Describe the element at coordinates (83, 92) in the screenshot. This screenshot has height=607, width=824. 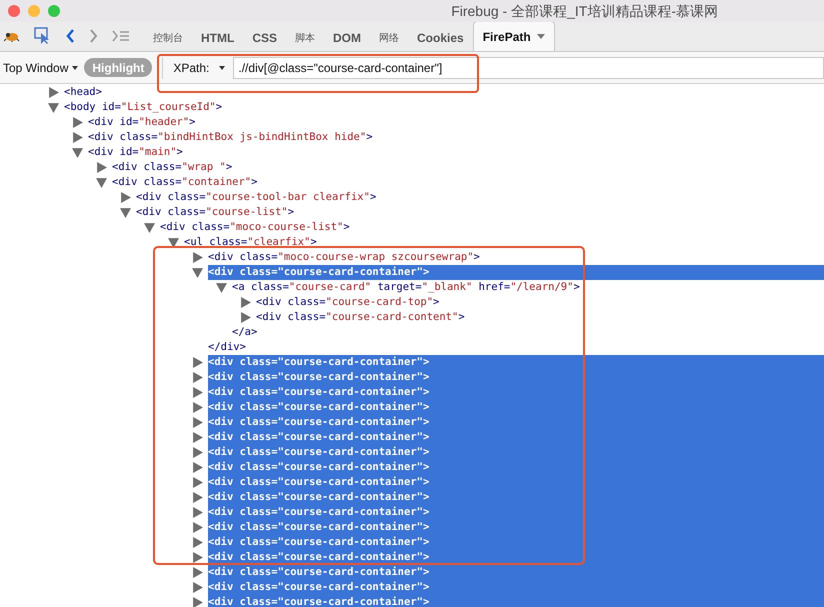
I see `node-tag: <head>` at that location.